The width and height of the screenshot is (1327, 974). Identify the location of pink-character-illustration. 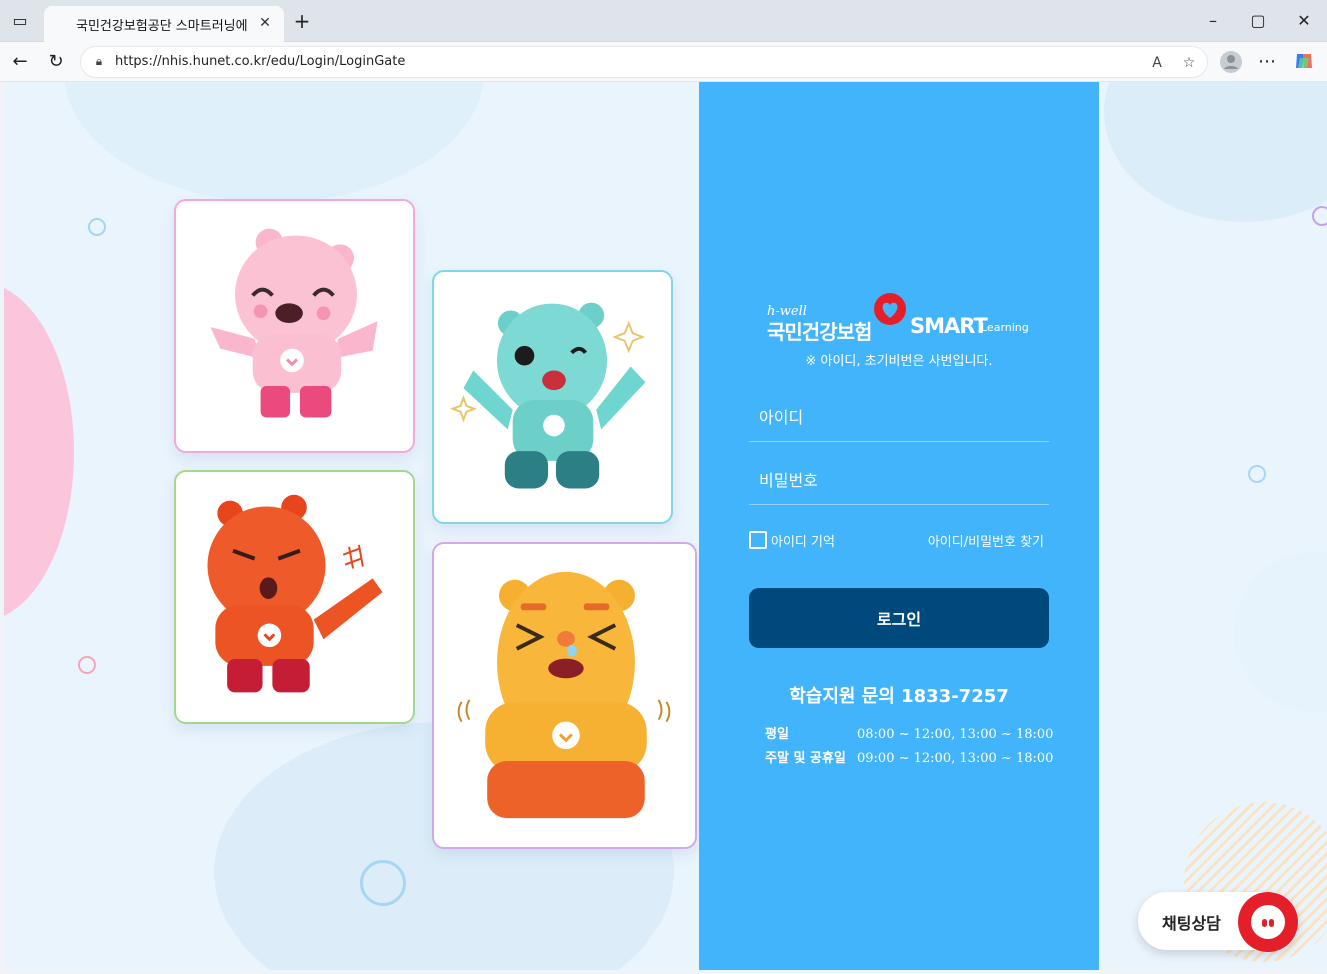
(294, 323).